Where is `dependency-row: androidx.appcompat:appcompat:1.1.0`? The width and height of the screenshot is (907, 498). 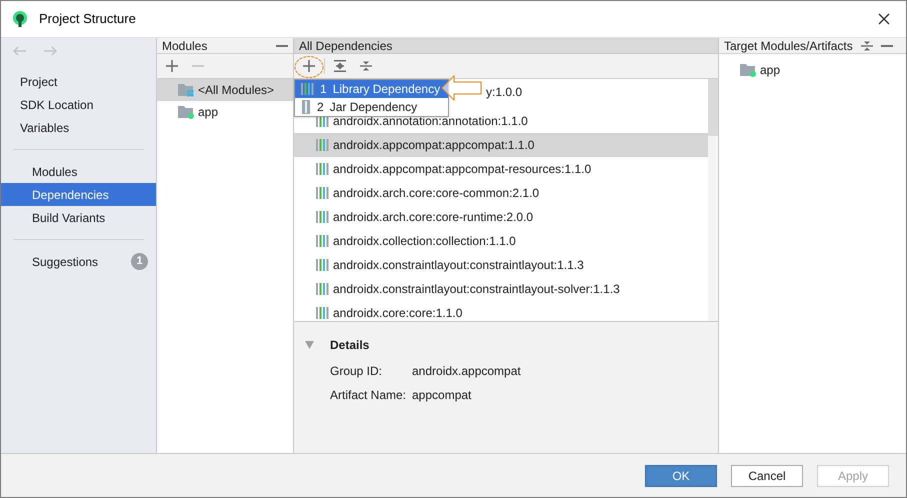 dependency-row: androidx.appcompat:appcompat:1.1.0 is located at coordinates (501, 145).